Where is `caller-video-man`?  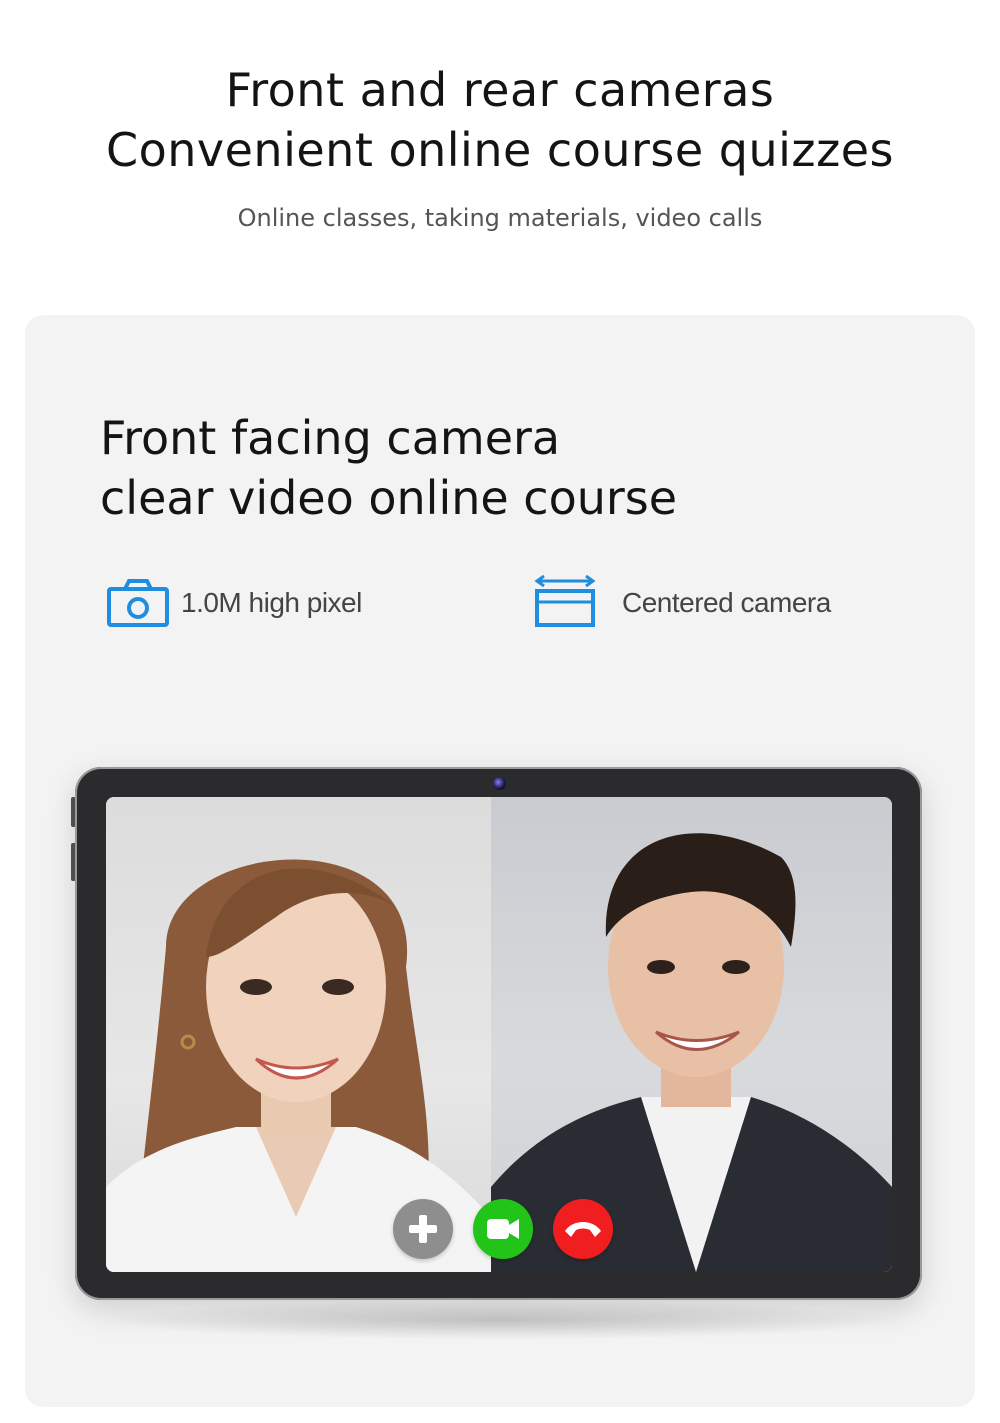
caller-video-man is located at coordinates (691, 1034).